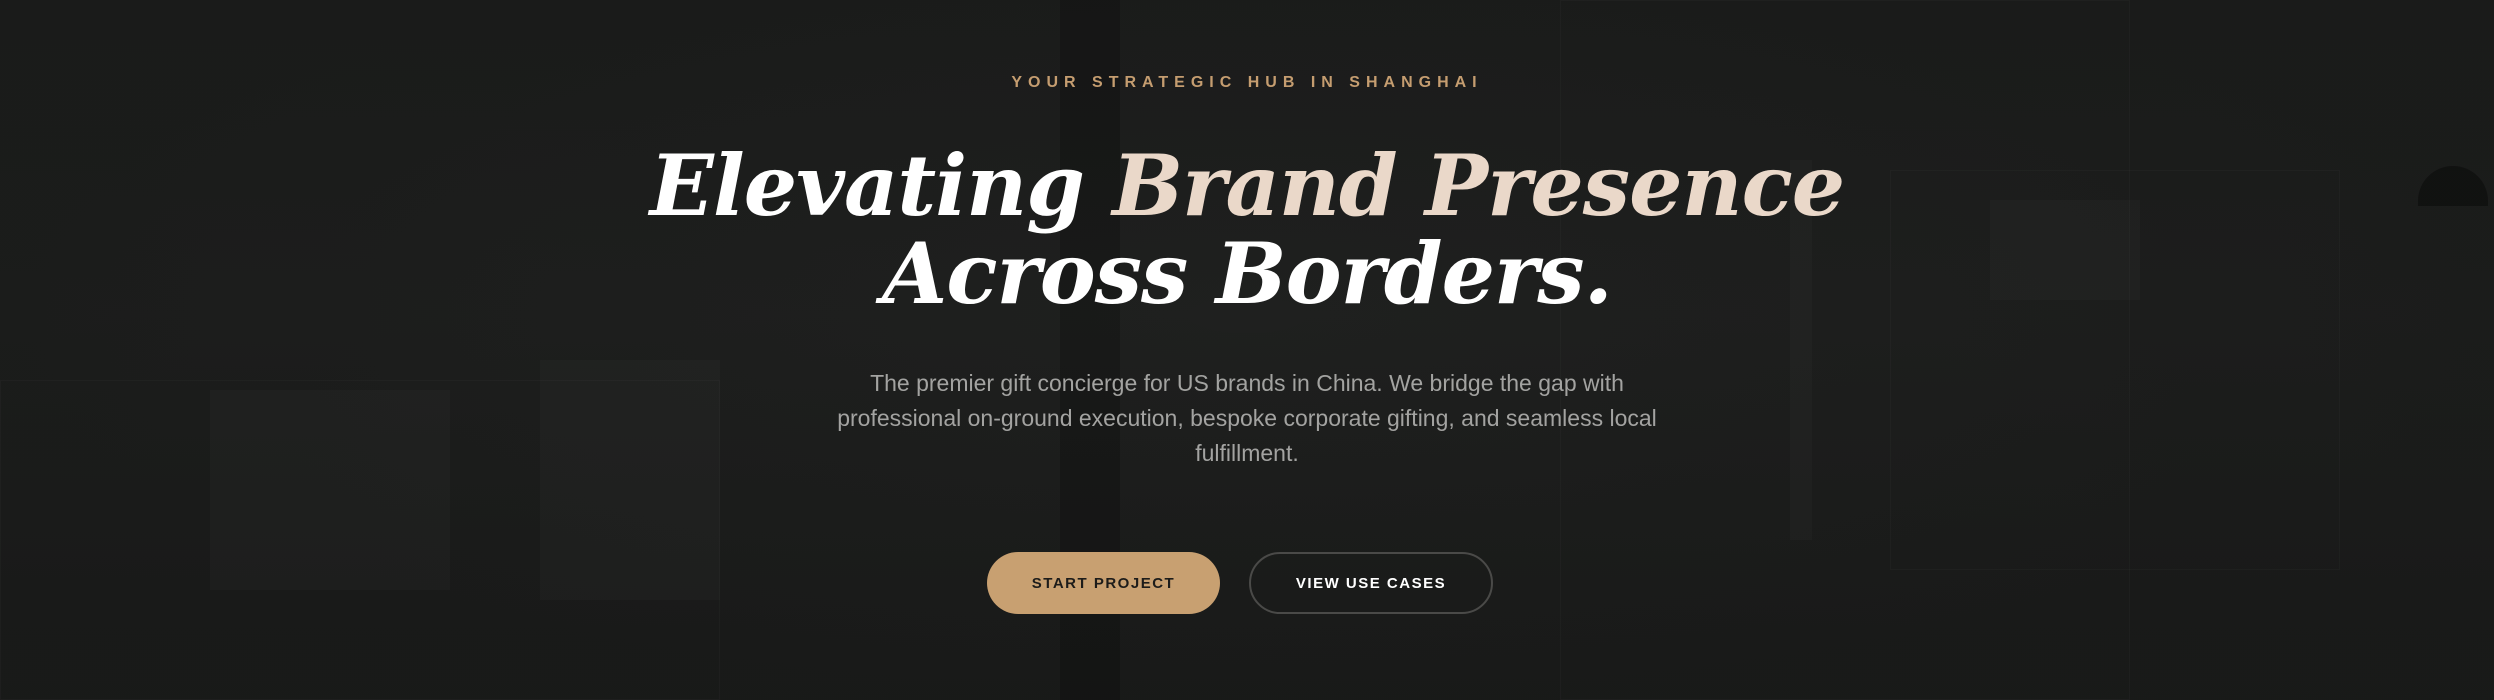 This screenshot has width=2494, height=700. What do you see at coordinates (1103, 583) in the screenshot?
I see `start-project-button: START PROJECT` at bounding box center [1103, 583].